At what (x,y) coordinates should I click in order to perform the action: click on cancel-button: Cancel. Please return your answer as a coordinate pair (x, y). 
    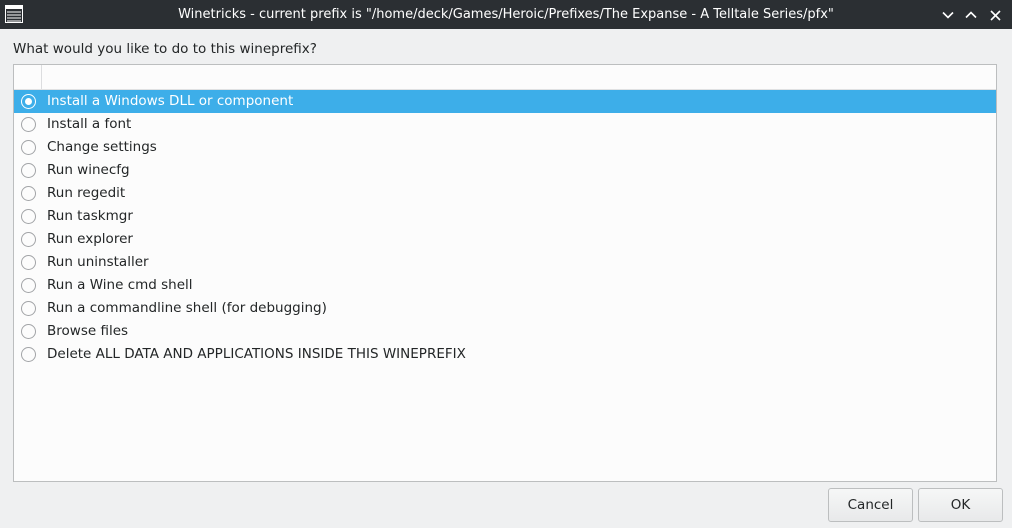
    Looking at the image, I should click on (870, 505).